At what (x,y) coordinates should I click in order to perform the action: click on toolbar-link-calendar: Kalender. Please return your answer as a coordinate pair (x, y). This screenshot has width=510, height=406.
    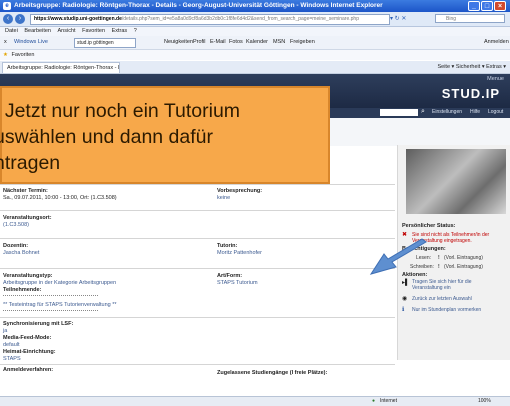
    Looking at the image, I should click on (257, 42).